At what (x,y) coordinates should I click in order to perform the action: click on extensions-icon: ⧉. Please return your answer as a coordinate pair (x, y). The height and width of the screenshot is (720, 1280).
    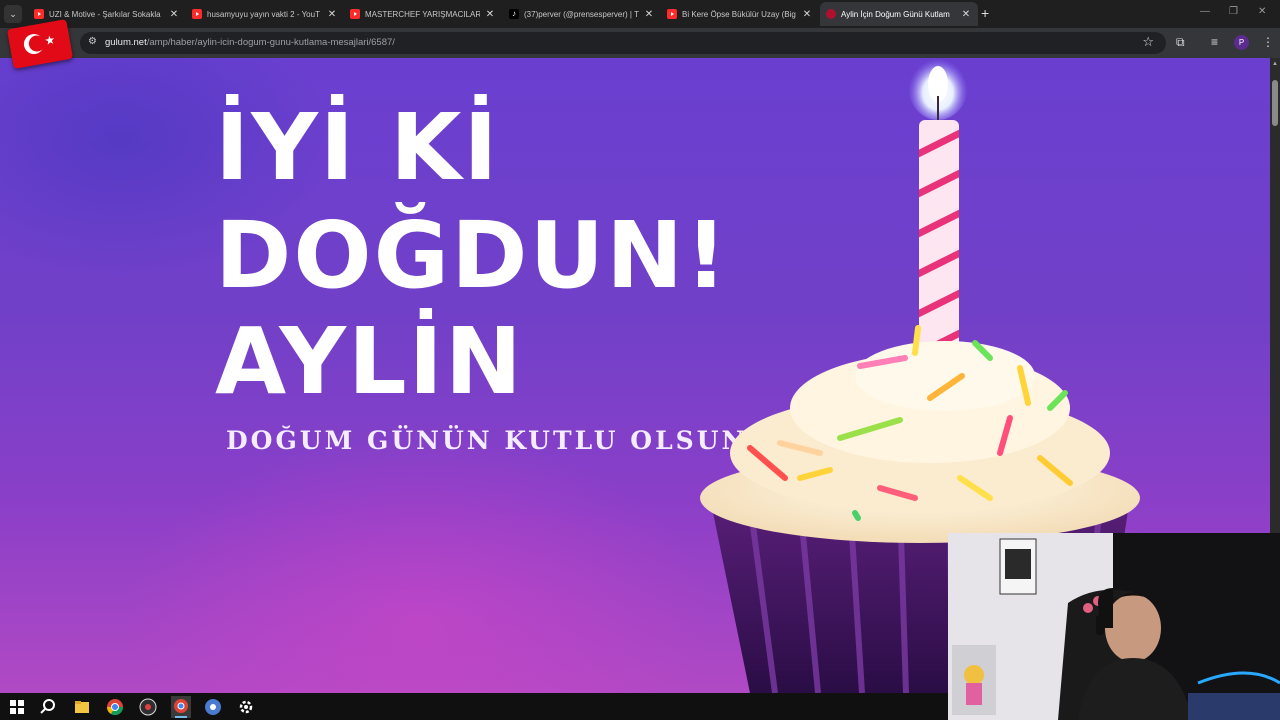
    Looking at the image, I should click on (1180, 42).